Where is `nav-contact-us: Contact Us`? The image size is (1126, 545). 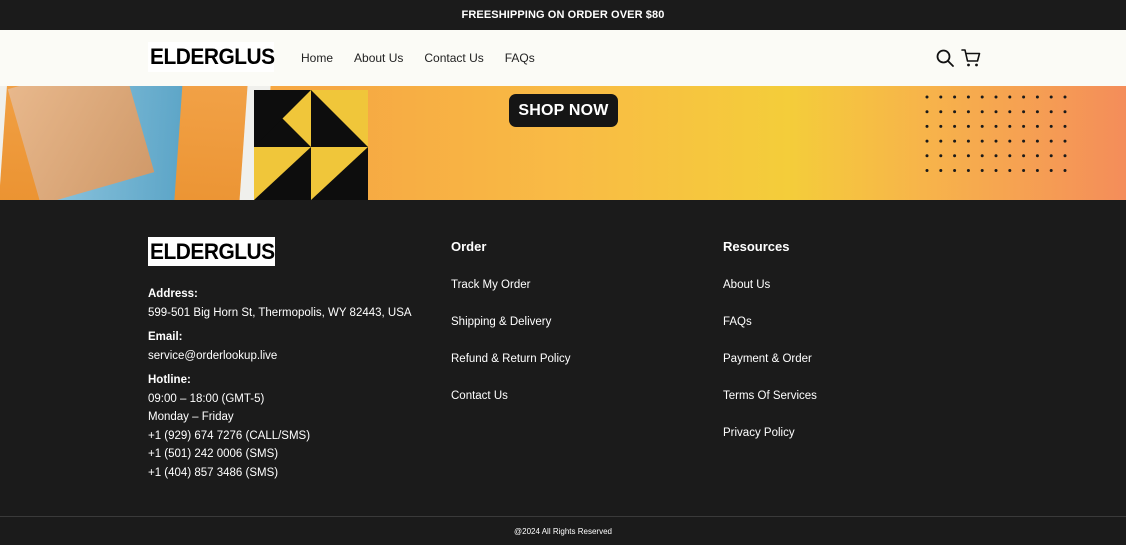
nav-contact-us: Contact Us is located at coordinates (453, 58).